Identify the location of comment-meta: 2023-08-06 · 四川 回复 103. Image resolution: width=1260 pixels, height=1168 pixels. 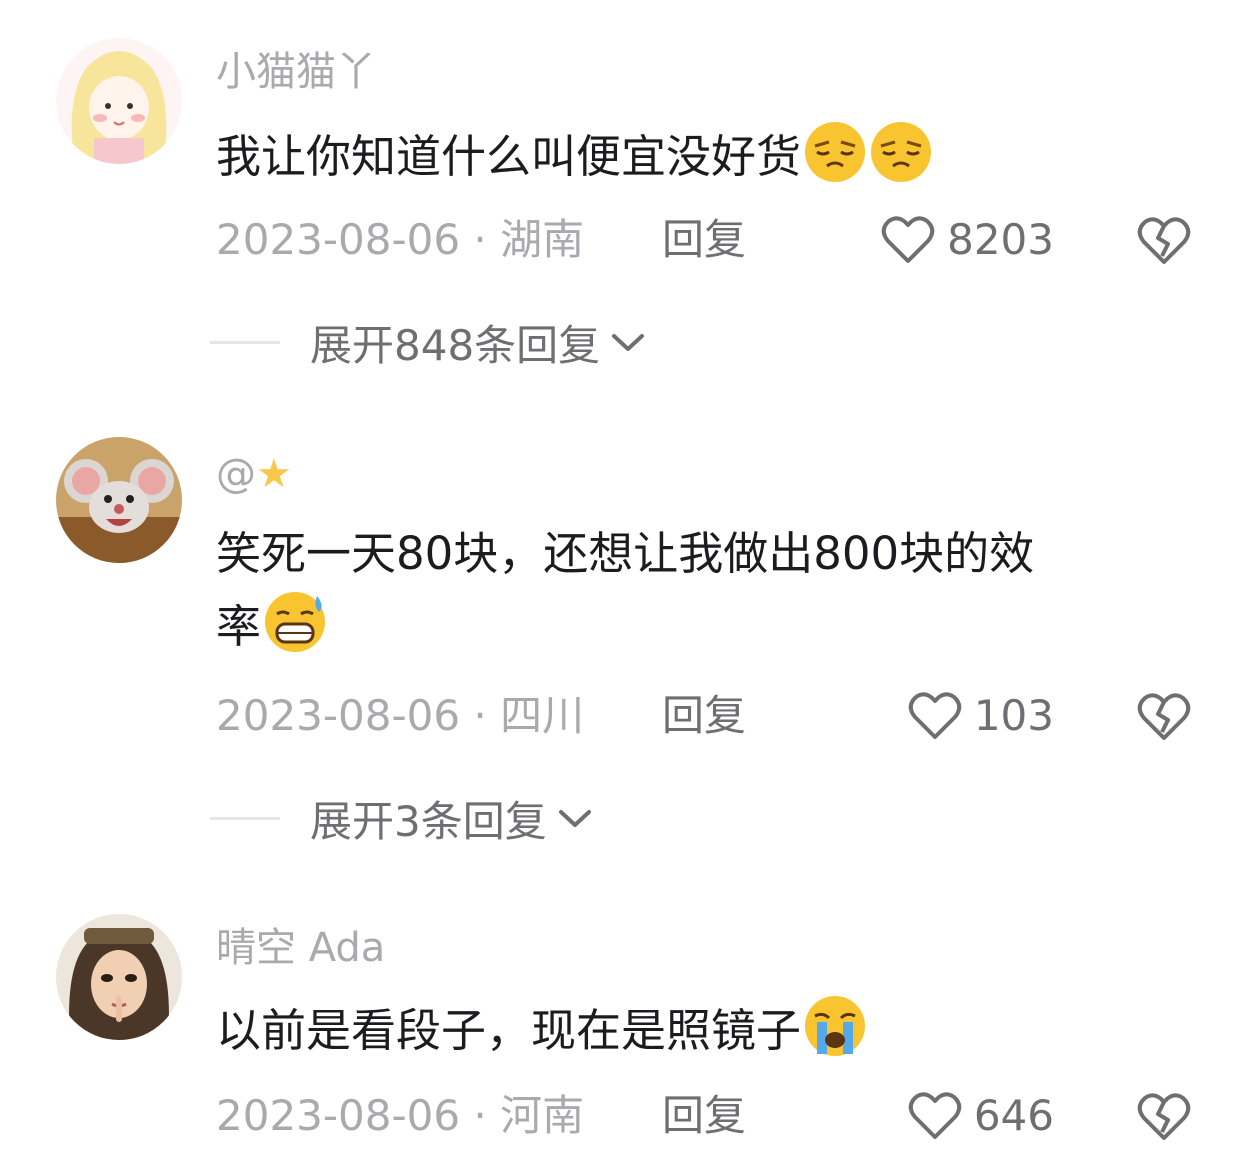
(738, 716).